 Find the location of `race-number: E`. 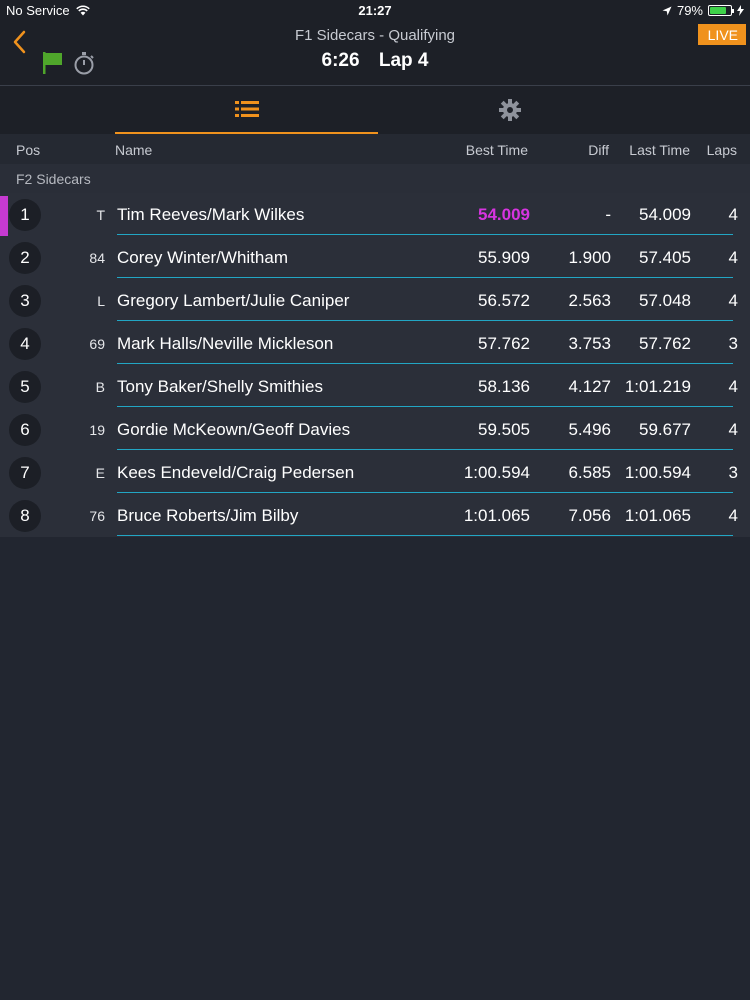

race-number: E is located at coordinates (100, 473).